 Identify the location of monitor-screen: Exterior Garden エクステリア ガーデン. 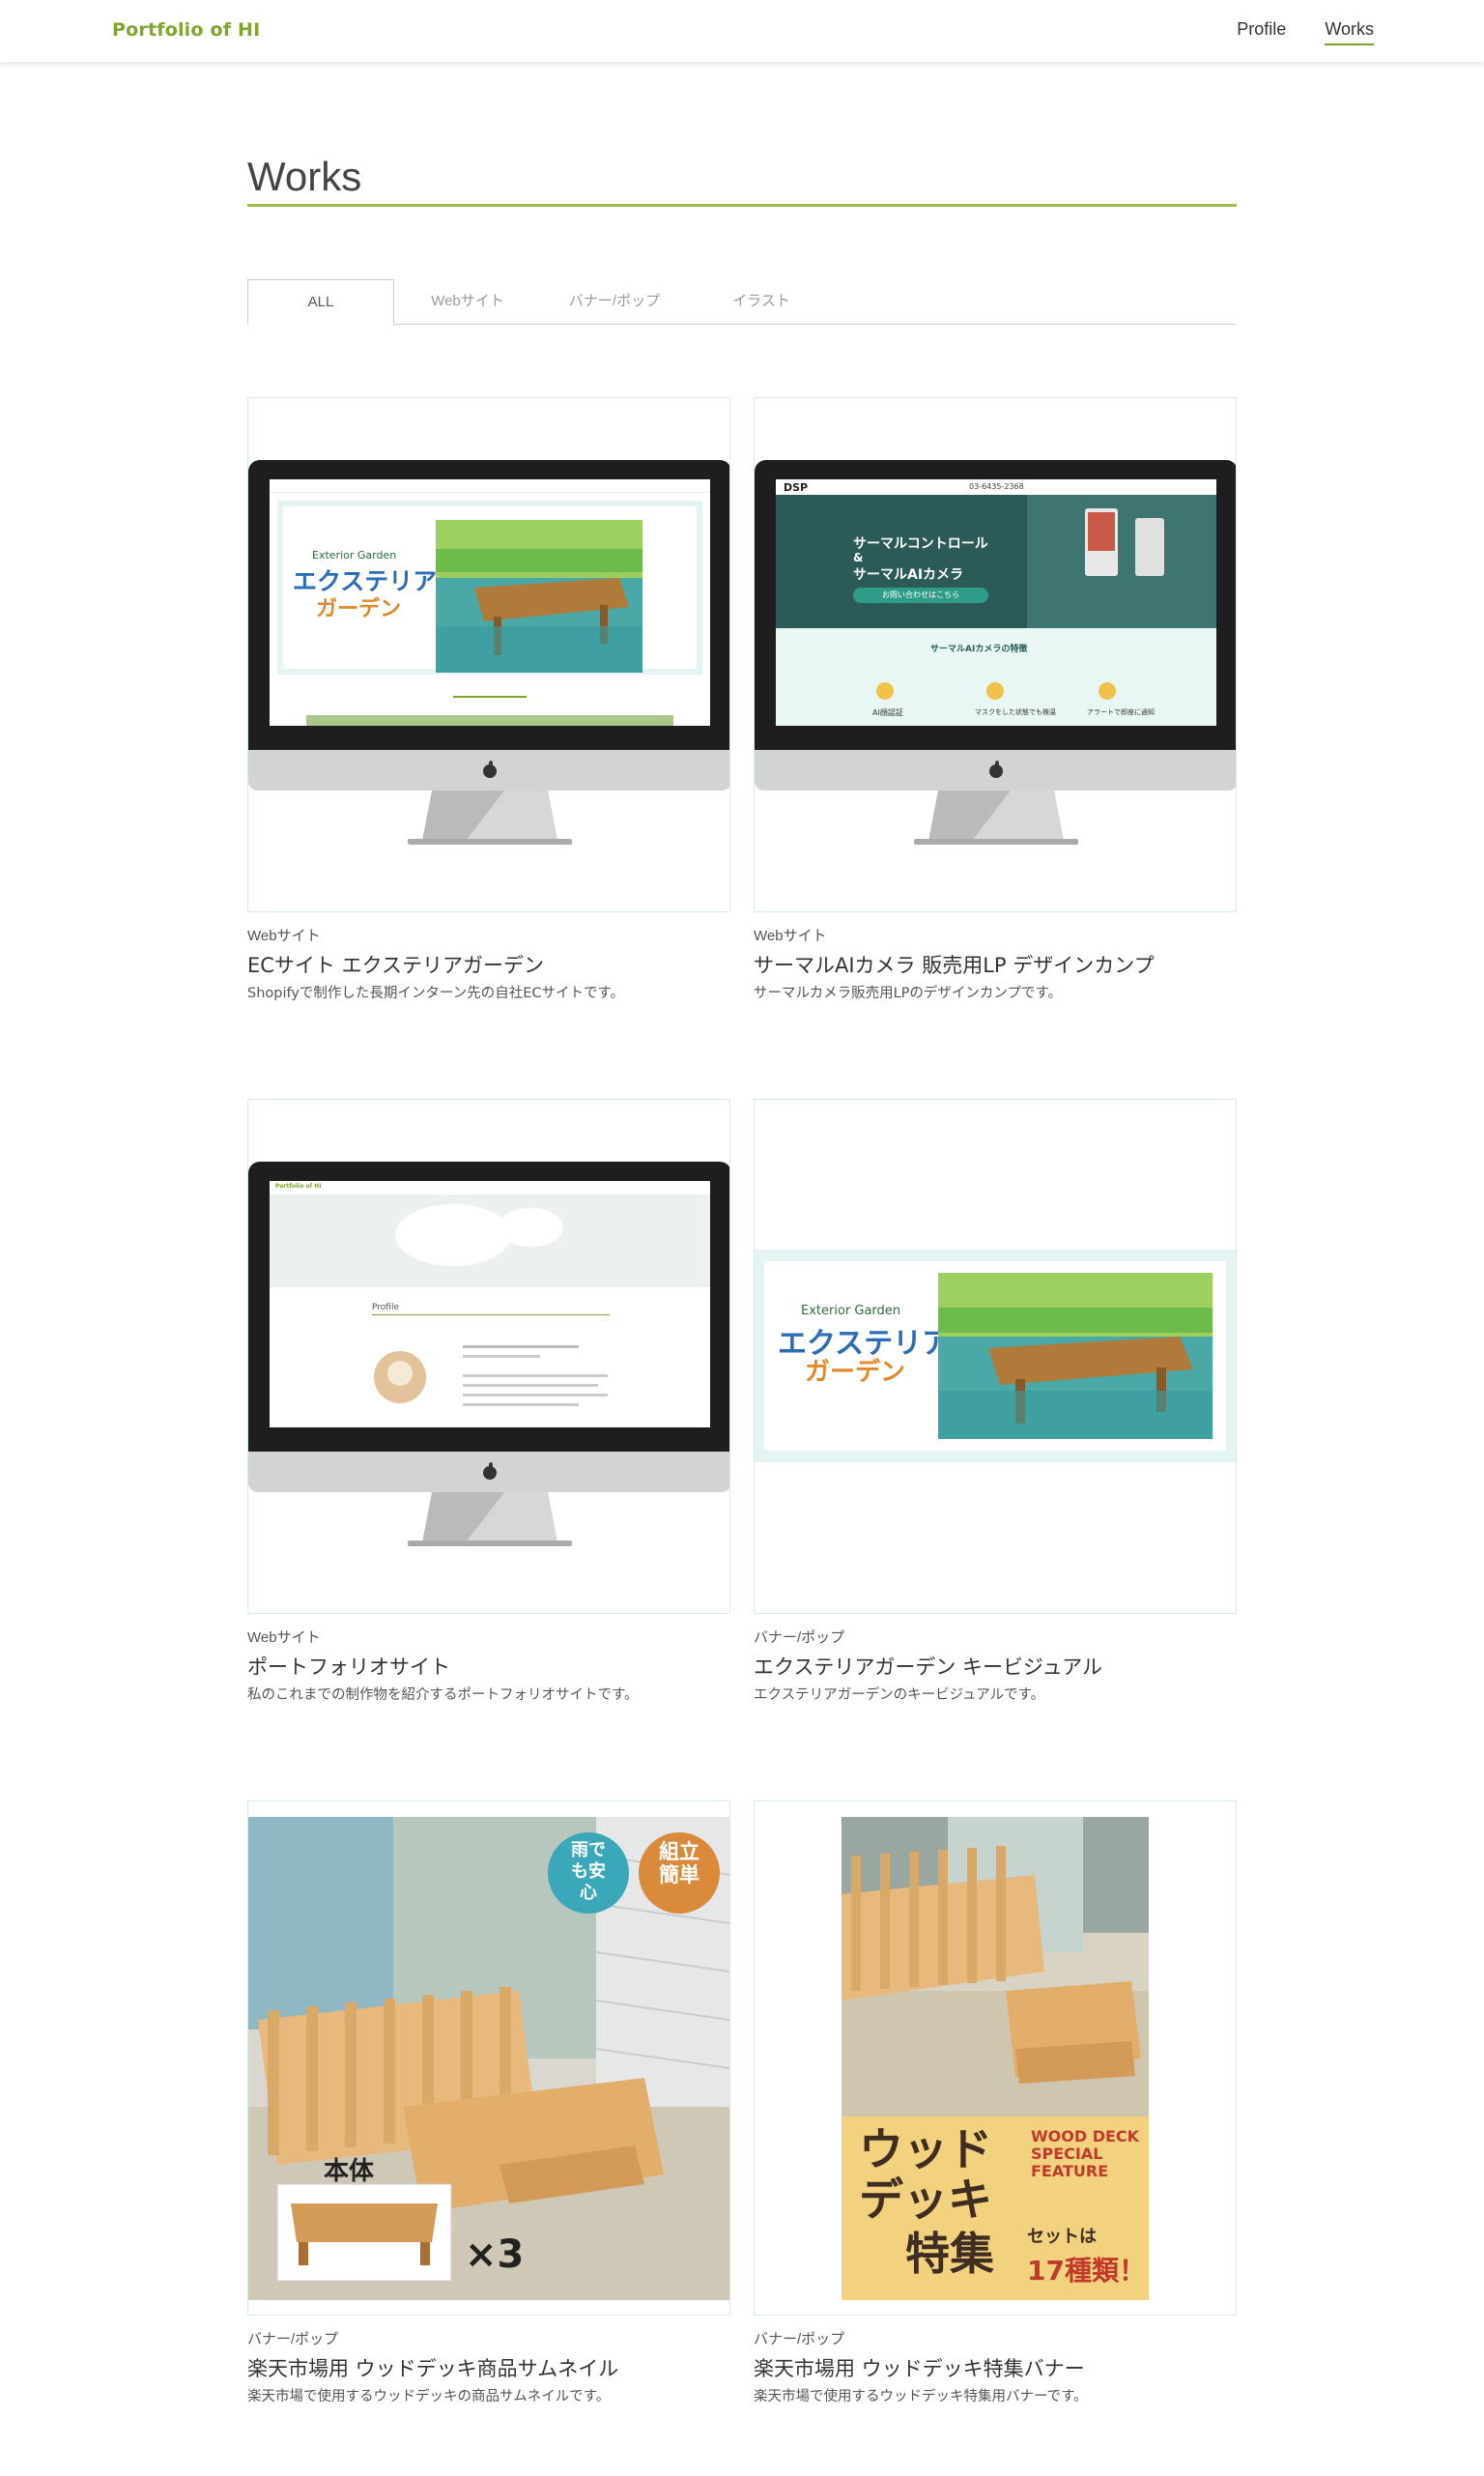
(490, 602).